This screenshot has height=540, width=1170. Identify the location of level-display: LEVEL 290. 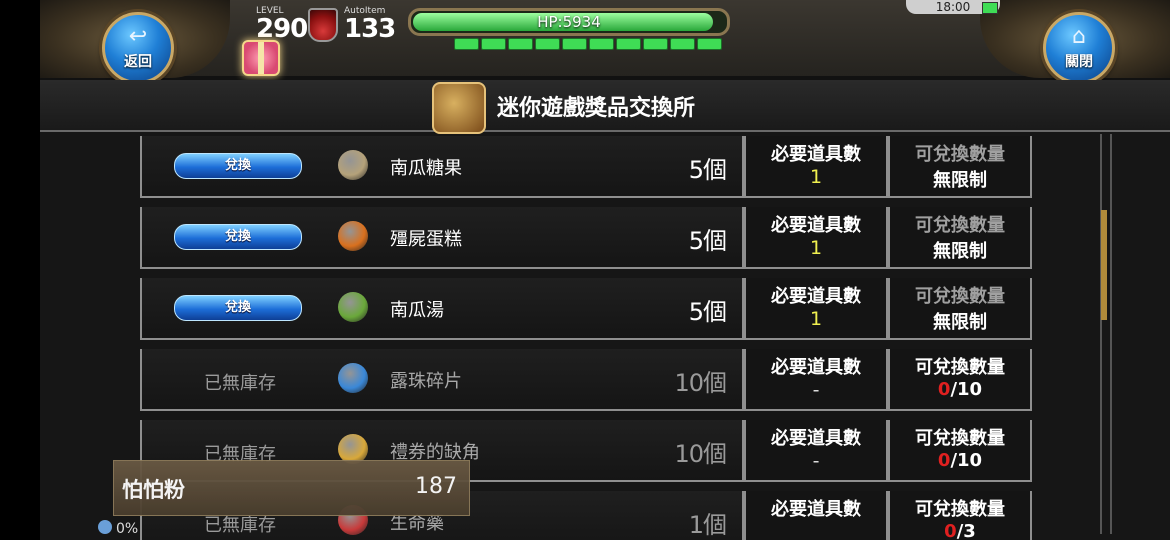
(282, 24).